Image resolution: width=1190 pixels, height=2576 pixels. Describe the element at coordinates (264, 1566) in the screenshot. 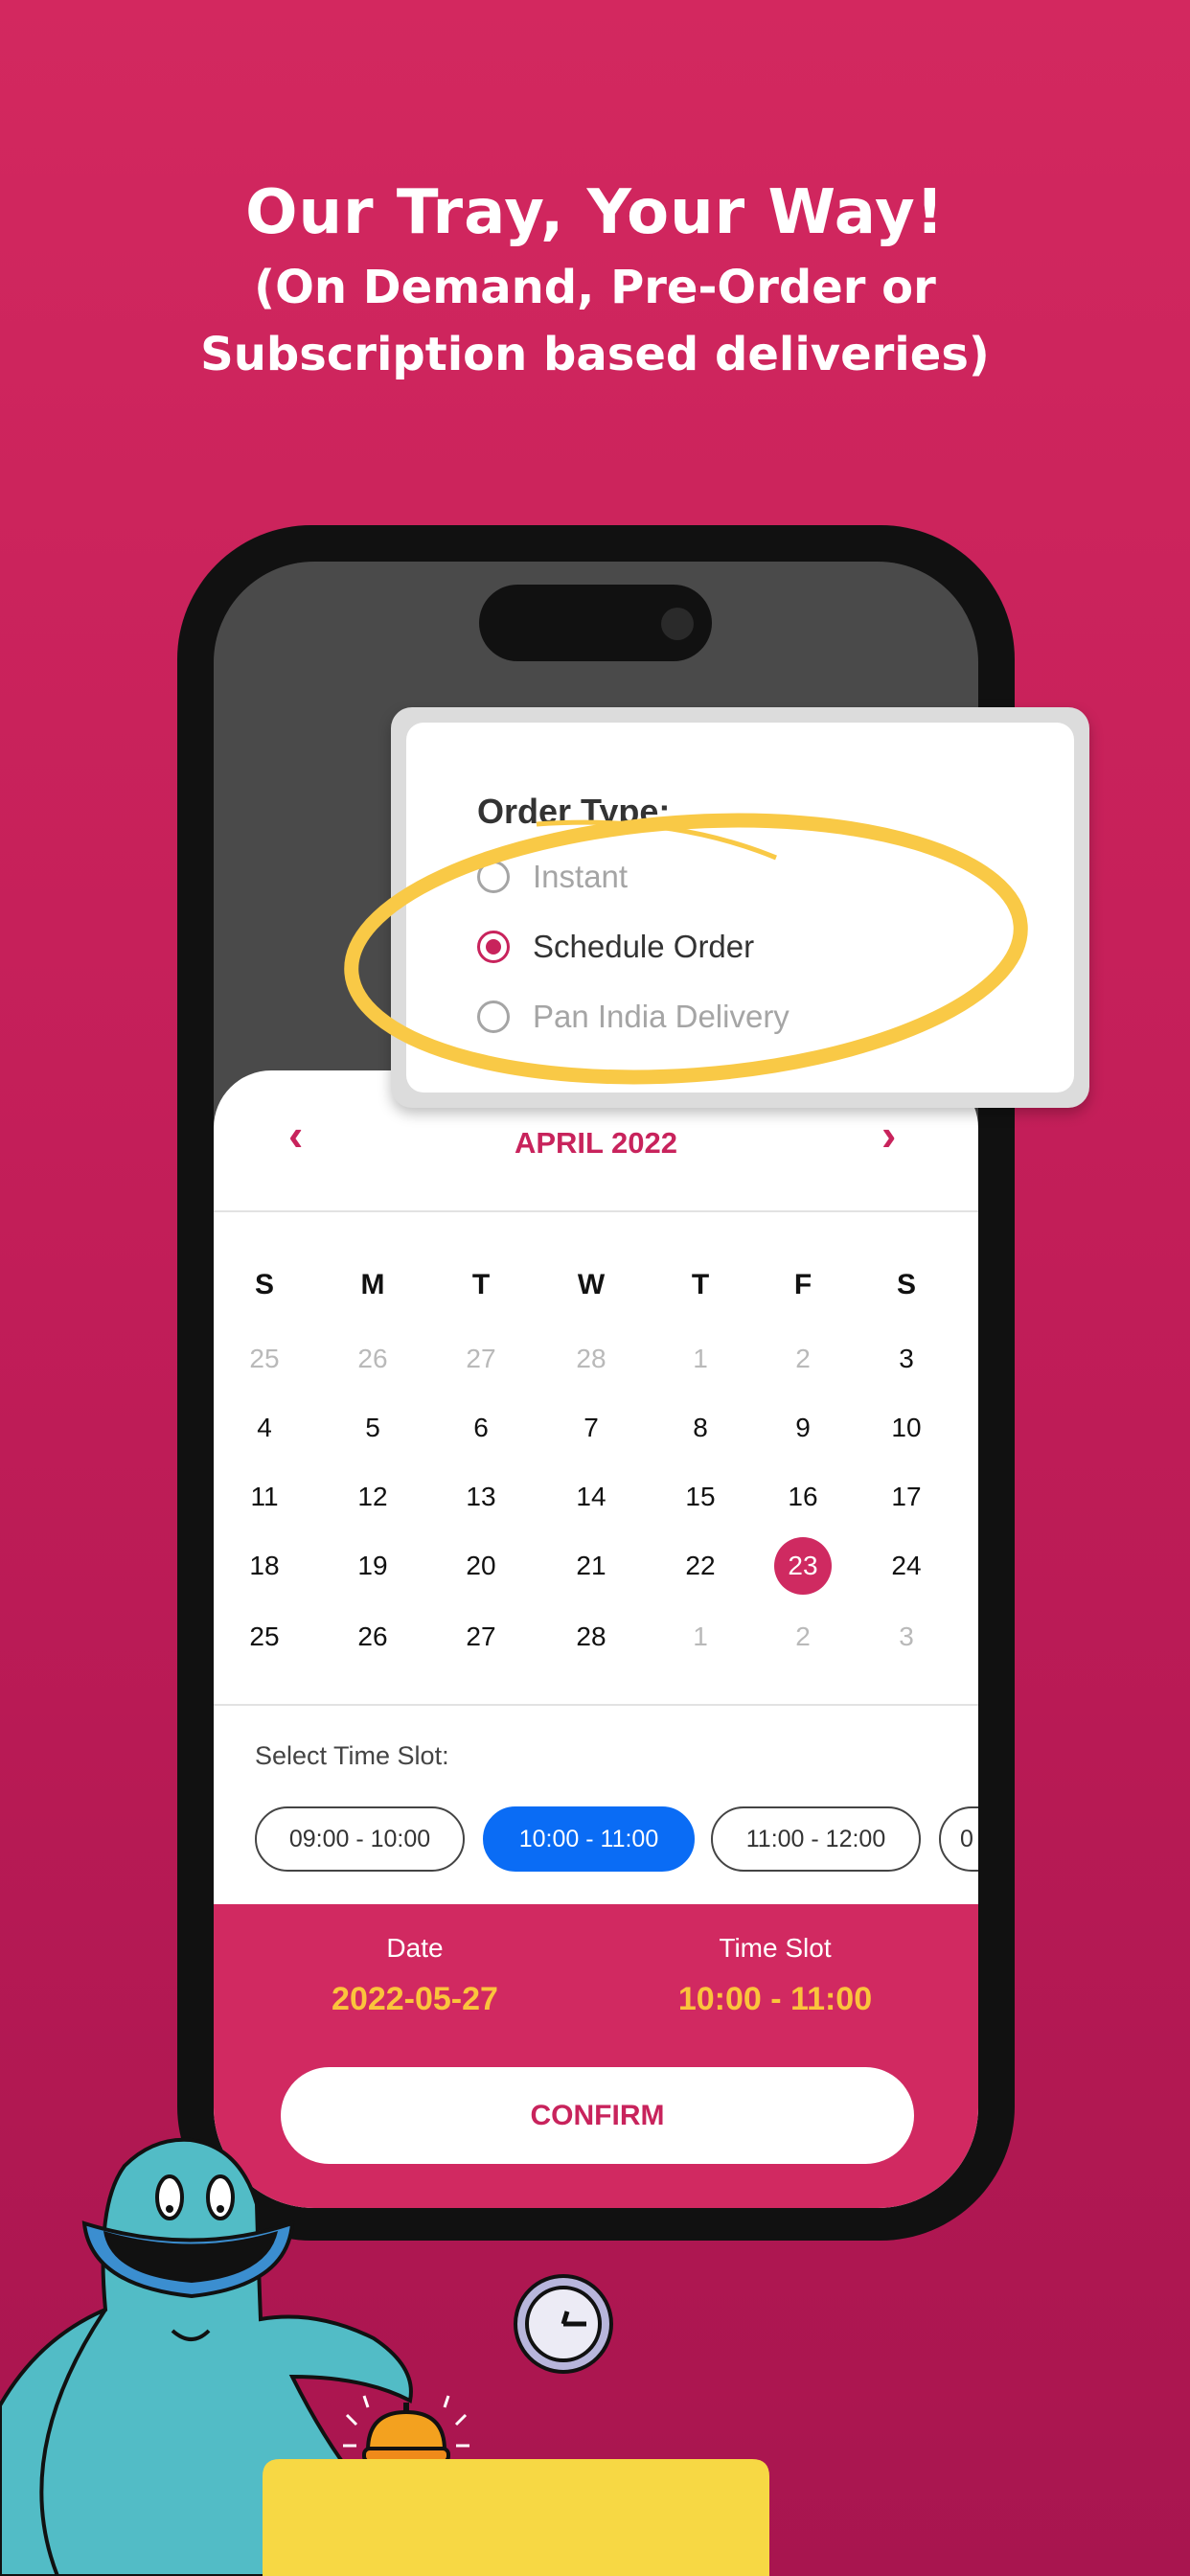

I see `calendar-day: 18` at that location.